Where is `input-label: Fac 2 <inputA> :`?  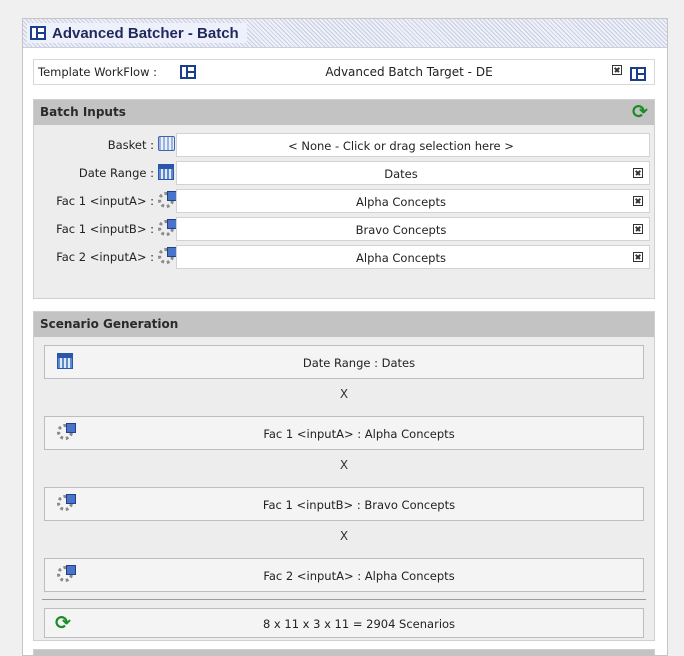
input-label: Fac 2 <inputA> : is located at coordinates (105, 257).